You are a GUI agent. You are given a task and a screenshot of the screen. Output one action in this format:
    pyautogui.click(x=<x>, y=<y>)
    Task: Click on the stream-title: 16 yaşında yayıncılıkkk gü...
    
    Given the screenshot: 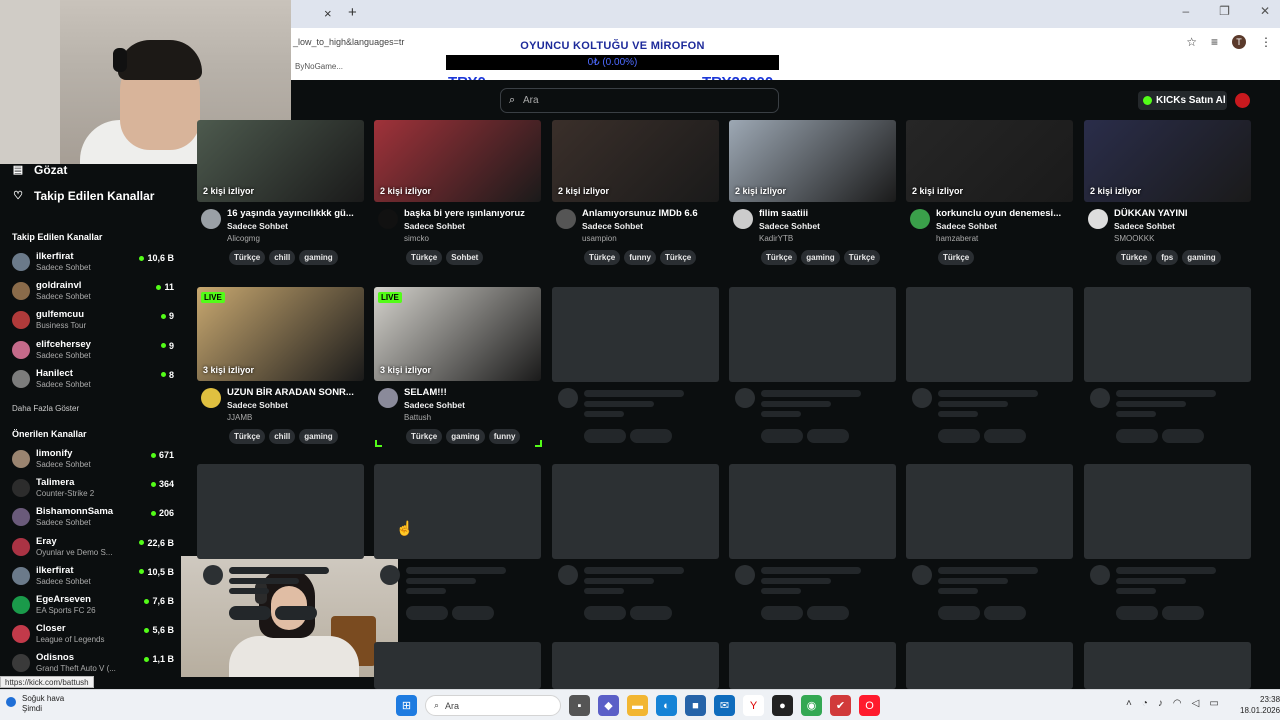 What is the action you would take?
    pyautogui.click(x=295, y=213)
    